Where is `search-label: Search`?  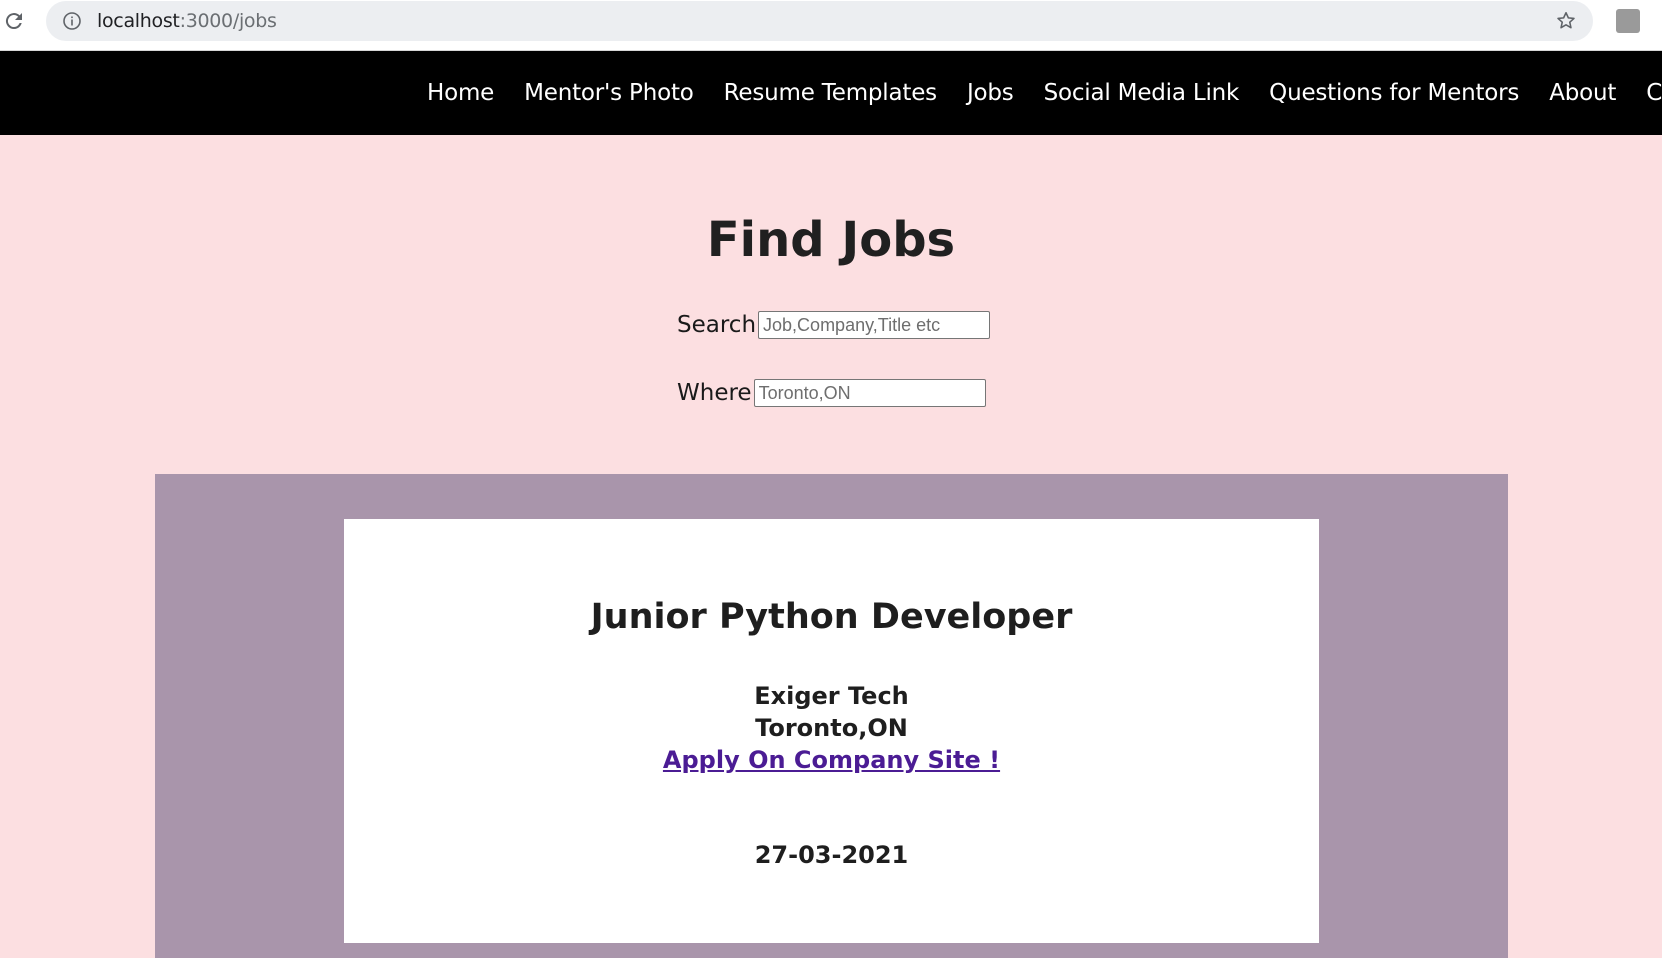 search-label: Search is located at coordinates (717, 325).